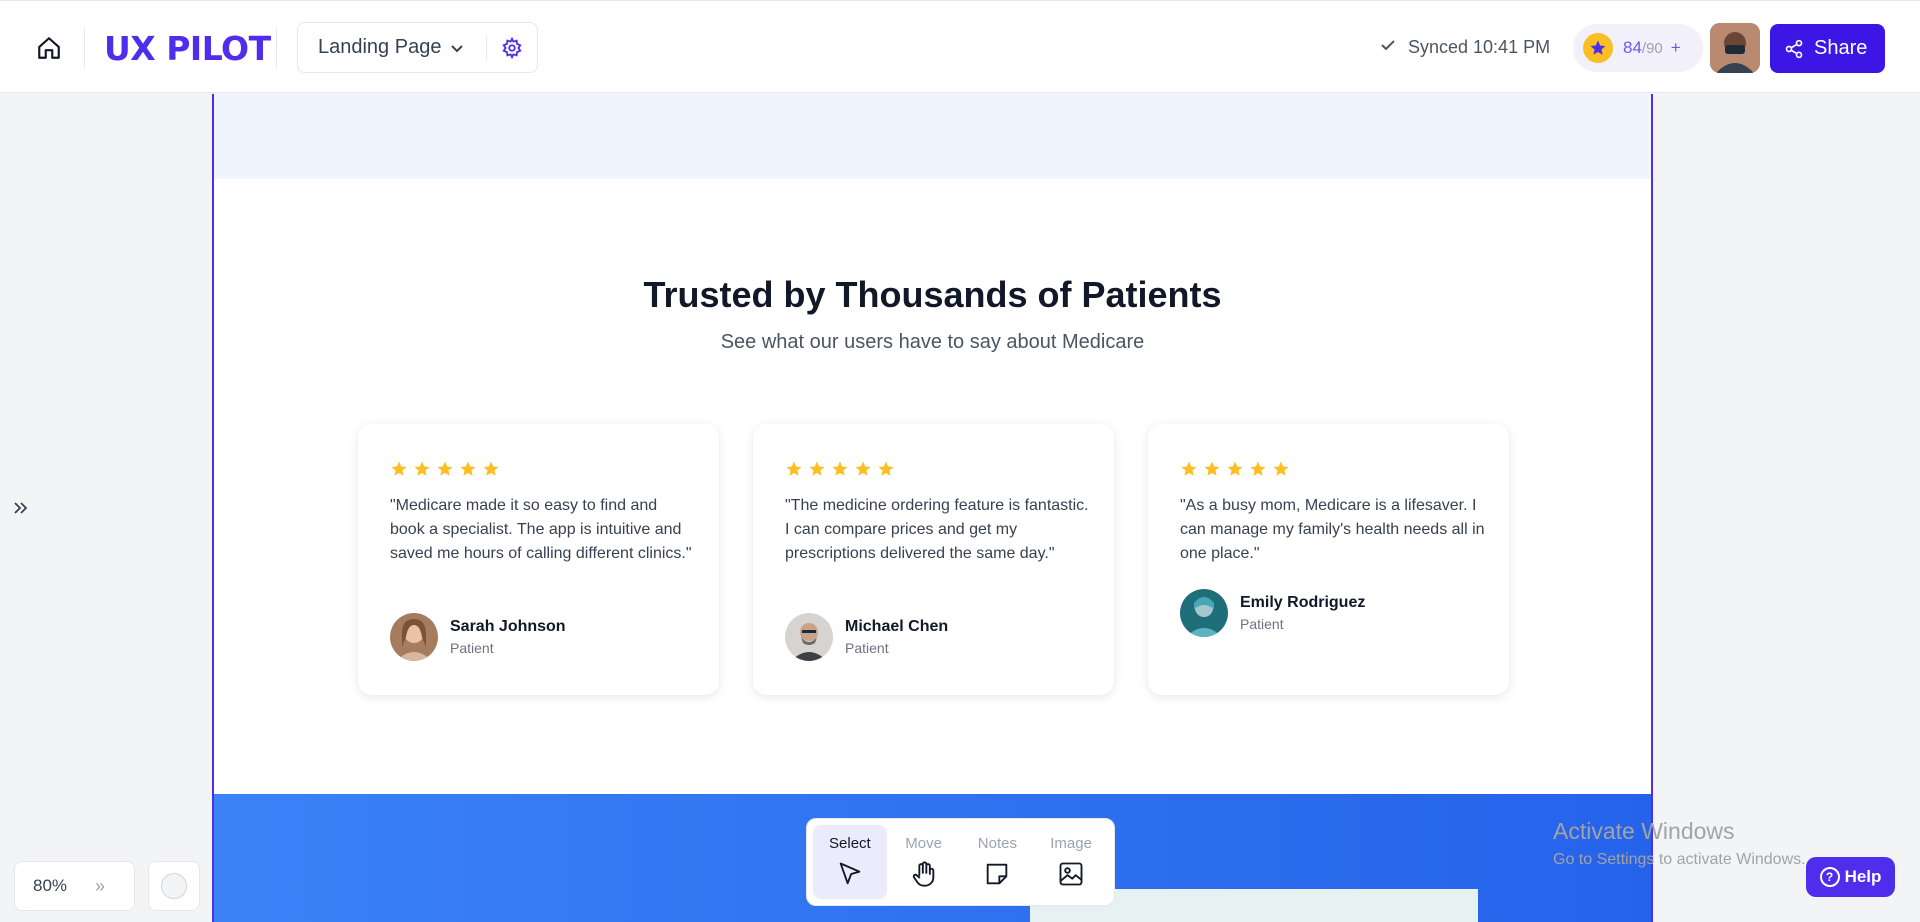 The width and height of the screenshot is (1920, 922). Describe the element at coordinates (1679, 859) in the screenshot. I see `watermark-subtitle: Go to Settings to activate Windows.` at that location.